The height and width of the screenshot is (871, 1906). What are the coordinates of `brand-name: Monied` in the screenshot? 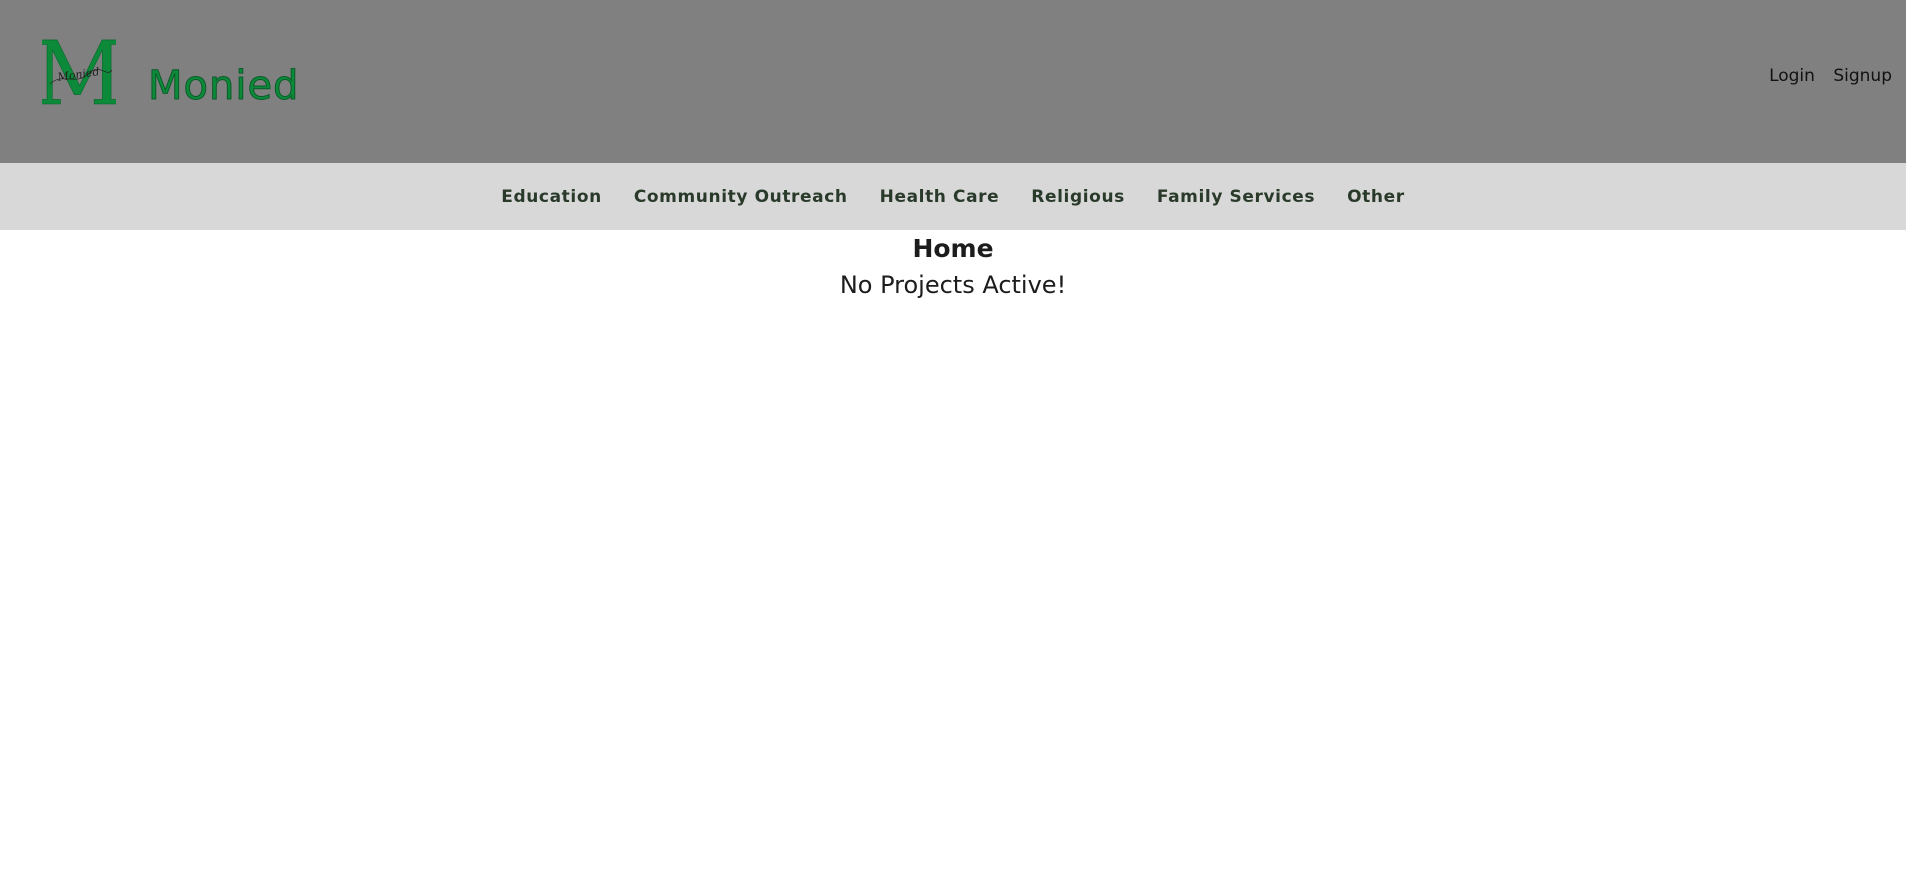 It's located at (223, 86).